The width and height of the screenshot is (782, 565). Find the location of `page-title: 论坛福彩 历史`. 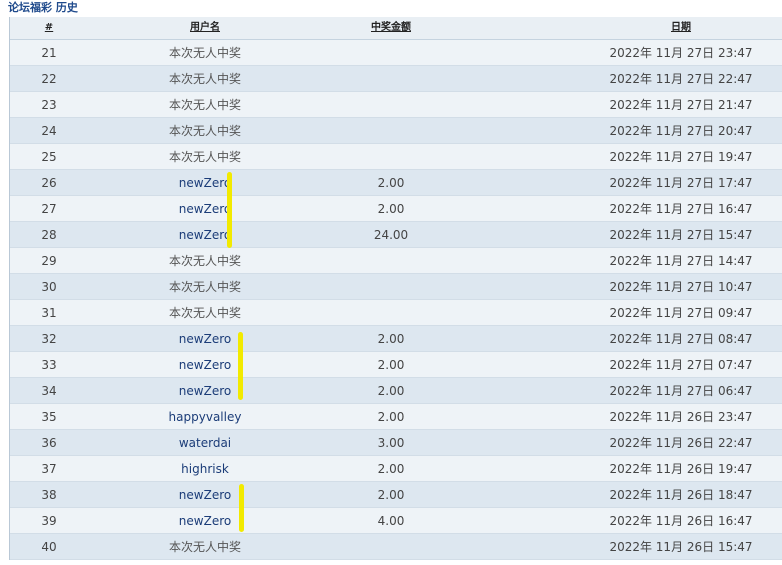

page-title: 论坛福彩 历史 is located at coordinates (43, 7).